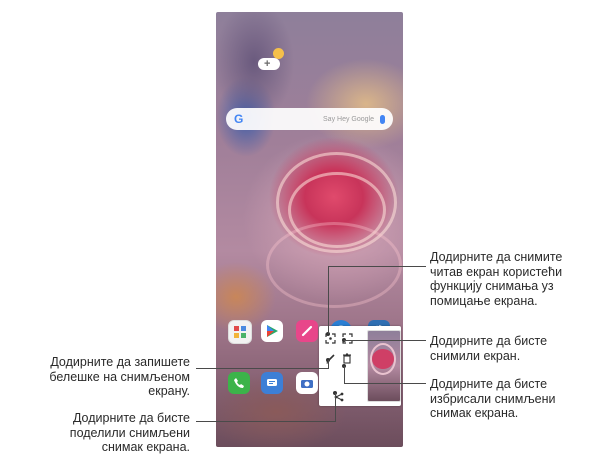  What do you see at coordinates (309, 119) in the screenshot?
I see `google-search-bar: G Say Hey Google` at bounding box center [309, 119].